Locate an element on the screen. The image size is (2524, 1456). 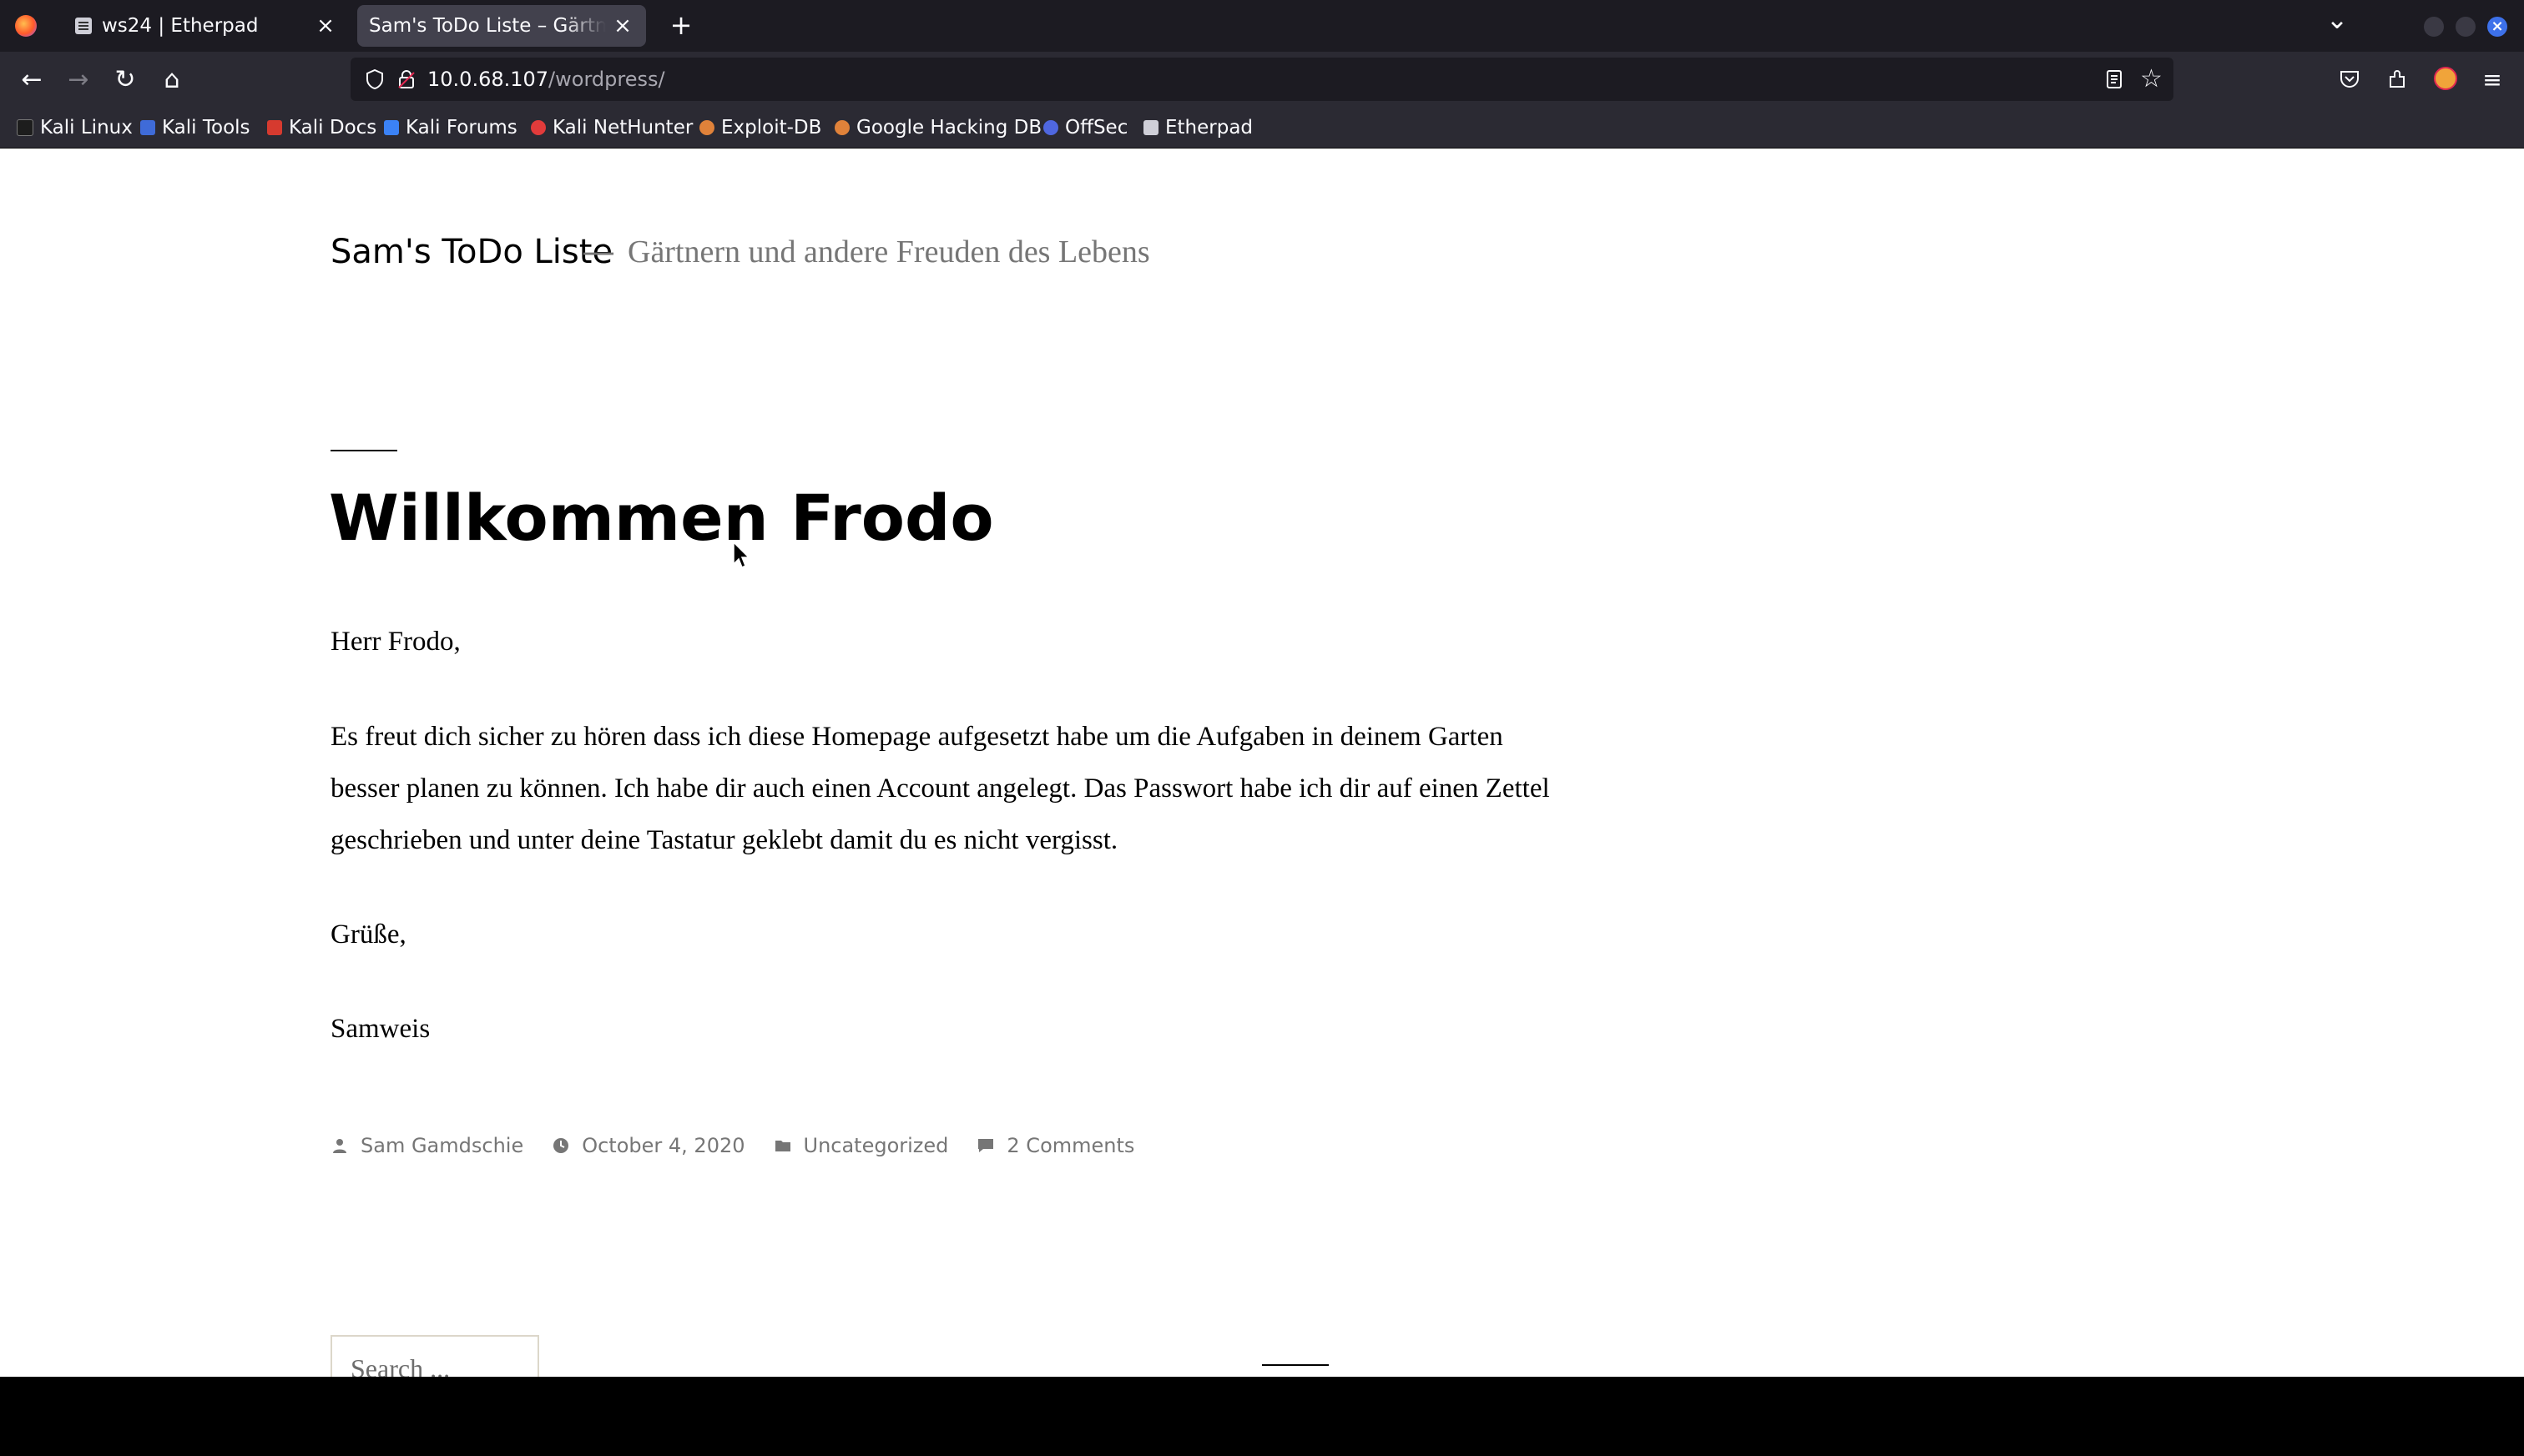
url-text: 10.0.68.107/wordpress/ is located at coordinates (546, 79).